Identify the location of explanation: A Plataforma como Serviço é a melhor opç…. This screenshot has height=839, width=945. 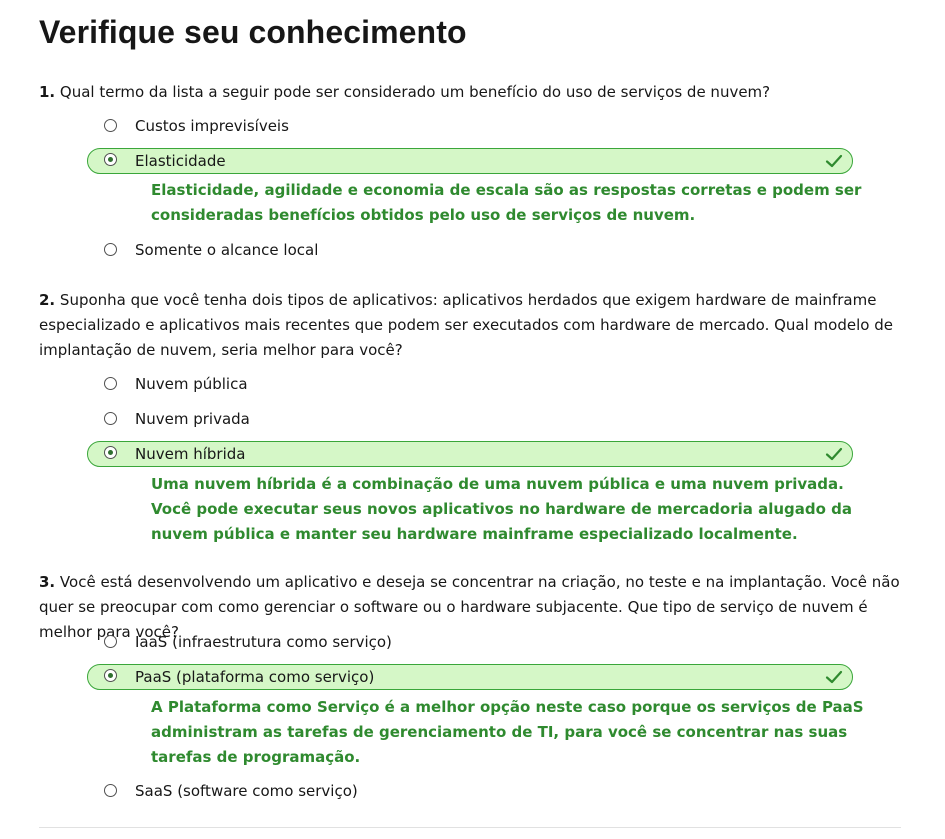
(507, 732).